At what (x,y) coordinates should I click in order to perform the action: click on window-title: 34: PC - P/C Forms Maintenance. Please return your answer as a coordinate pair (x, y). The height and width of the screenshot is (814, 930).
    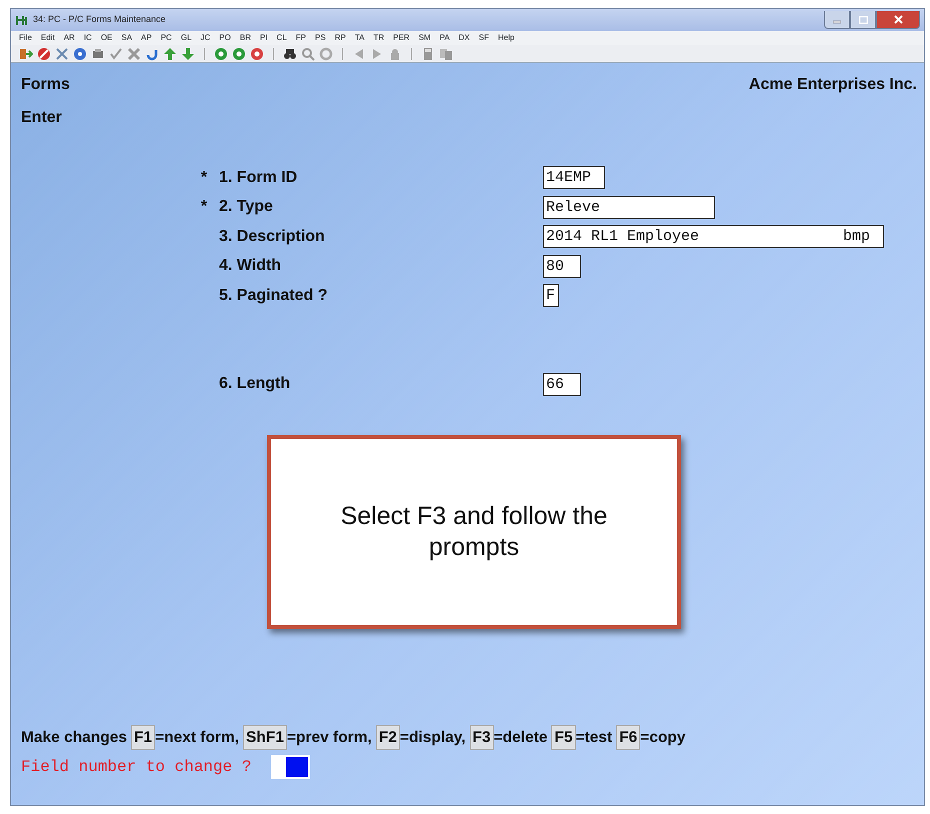
    Looking at the image, I should click on (99, 19).